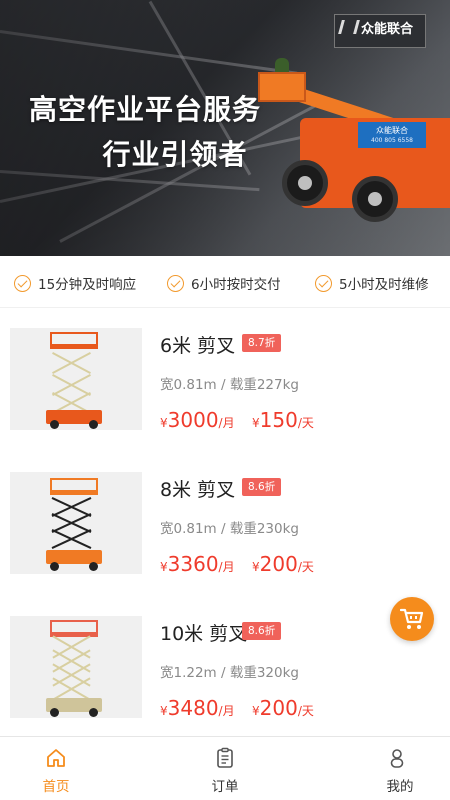 This screenshot has height=800, width=450. What do you see at coordinates (144, 109) in the screenshot?
I see `banner-headline-line1: 高空作业平台服务` at bounding box center [144, 109].